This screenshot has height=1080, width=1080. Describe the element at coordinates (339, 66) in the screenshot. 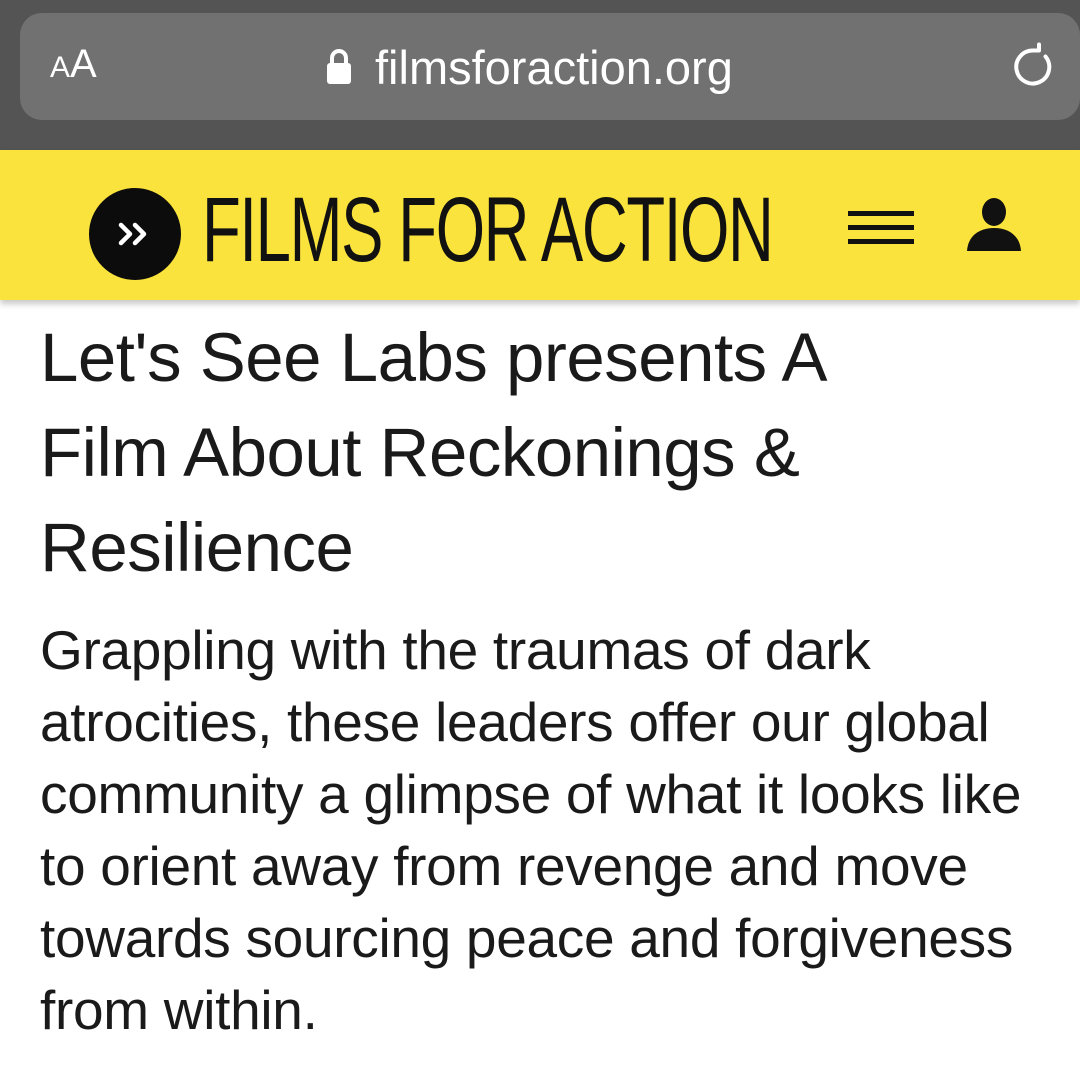

I see `lock-icon` at that location.